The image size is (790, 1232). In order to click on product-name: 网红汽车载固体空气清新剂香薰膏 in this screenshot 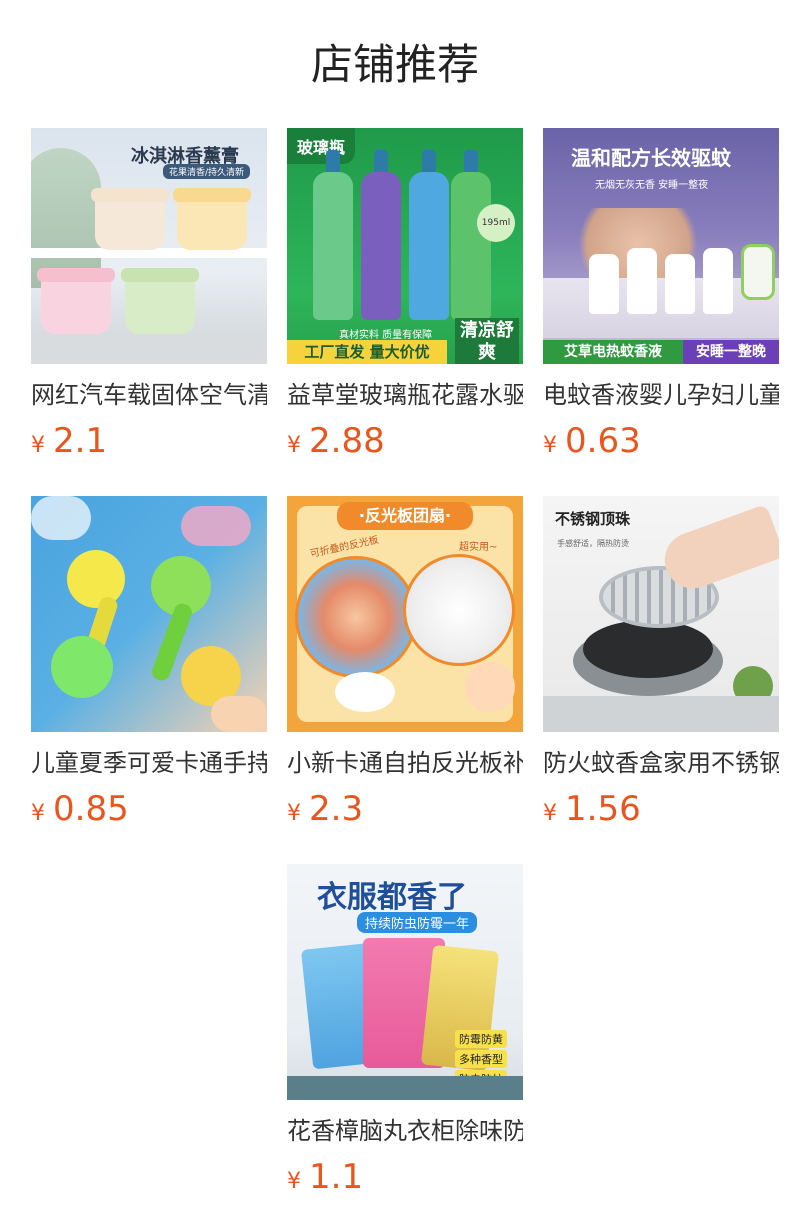, I will do `click(149, 395)`.